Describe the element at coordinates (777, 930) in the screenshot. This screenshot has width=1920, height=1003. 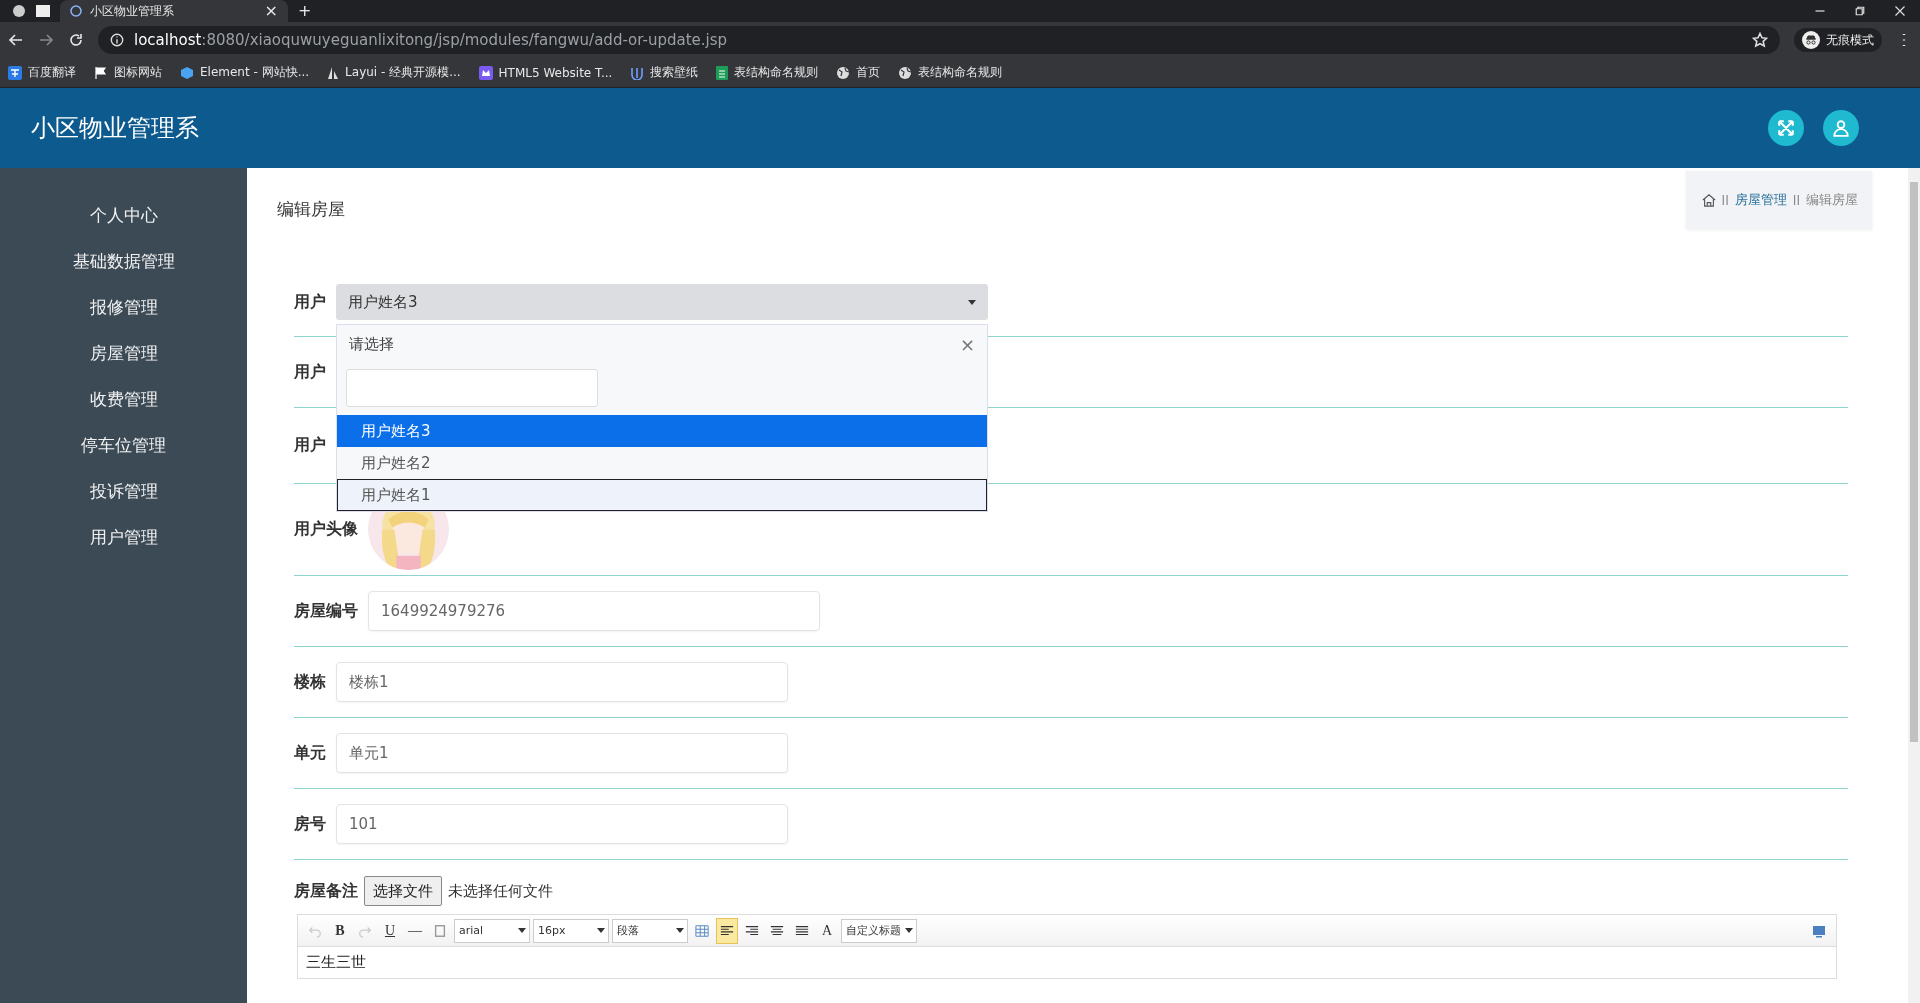
I see `align-center-icon` at that location.